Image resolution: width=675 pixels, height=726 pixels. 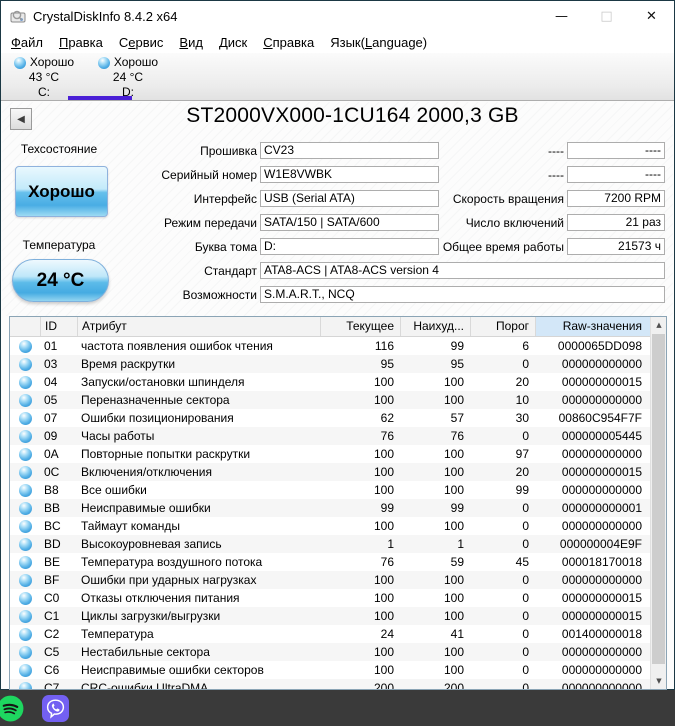 What do you see at coordinates (52, 580) in the screenshot?
I see `table-cell: BF` at bounding box center [52, 580].